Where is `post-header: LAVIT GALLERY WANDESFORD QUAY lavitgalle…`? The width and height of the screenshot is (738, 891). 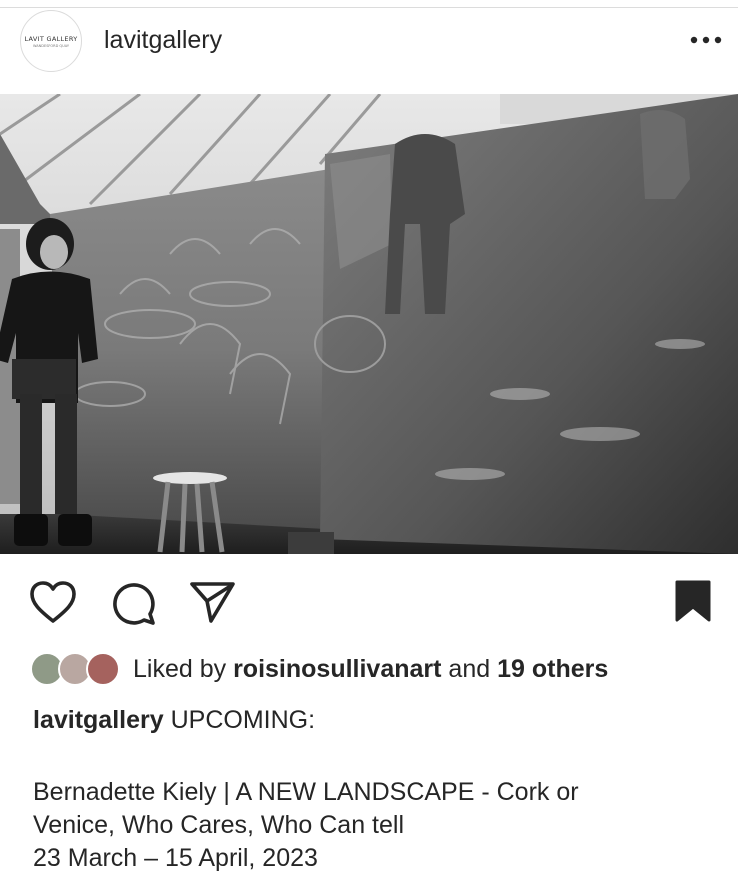 post-header: LAVIT GALLERY WANDESFORD QUAY lavitgalle… is located at coordinates (369, 51).